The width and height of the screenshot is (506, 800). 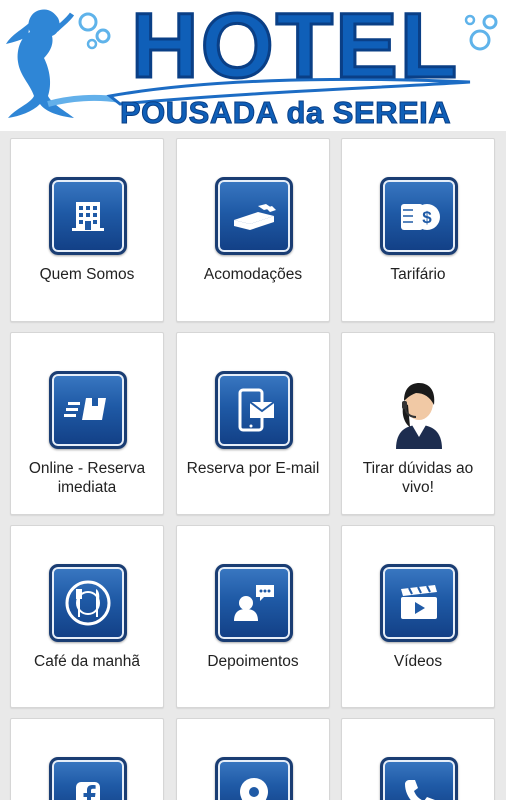 I want to click on menu-tile-acomodacoes: Acomodações, so click(x=253, y=230).